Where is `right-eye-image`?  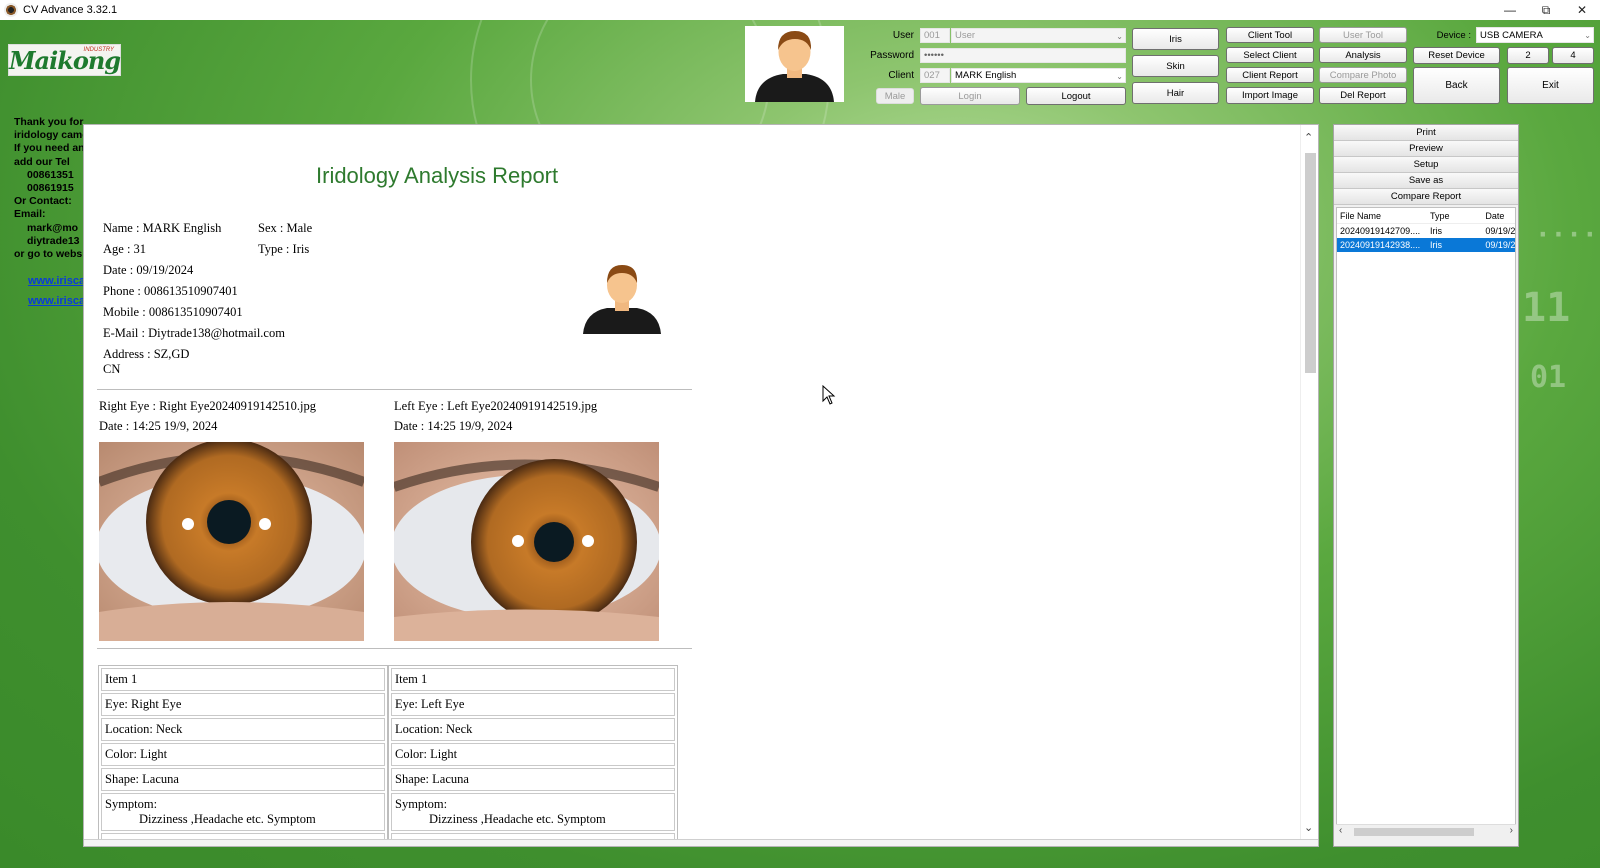
right-eye-image is located at coordinates (231, 541).